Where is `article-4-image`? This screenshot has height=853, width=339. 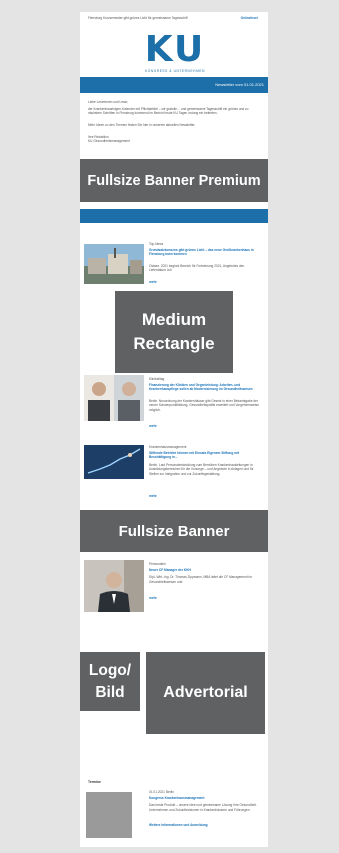 article-4-image is located at coordinates (114, 586).